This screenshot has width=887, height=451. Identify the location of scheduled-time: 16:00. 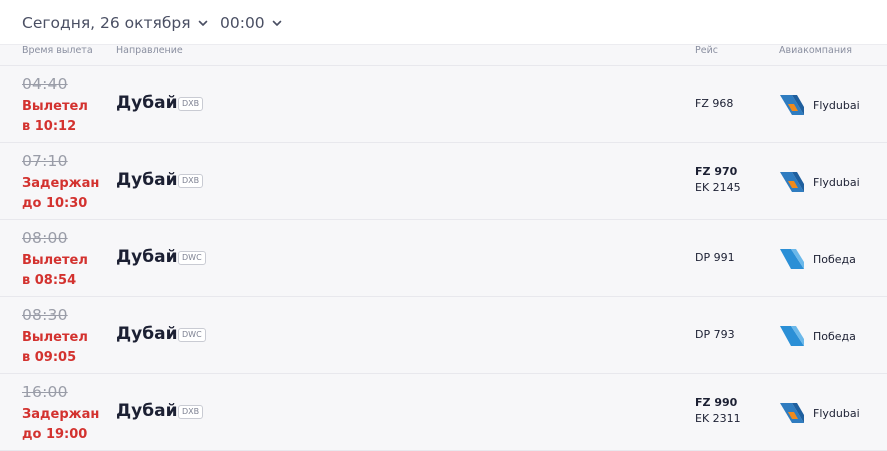
(45, 392).